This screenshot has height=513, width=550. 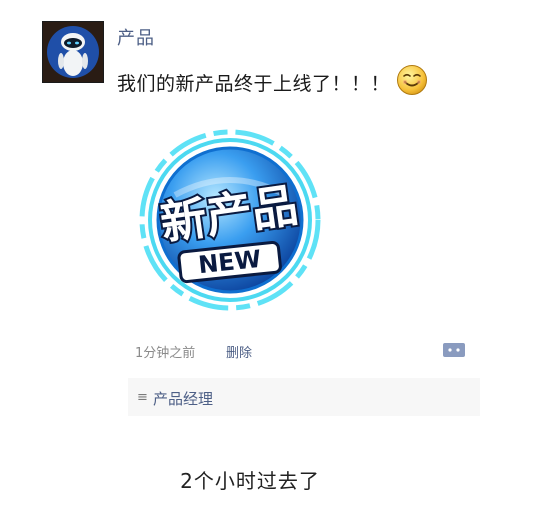 I want to click on delete-link: 删除, so click(x=239, y=351).